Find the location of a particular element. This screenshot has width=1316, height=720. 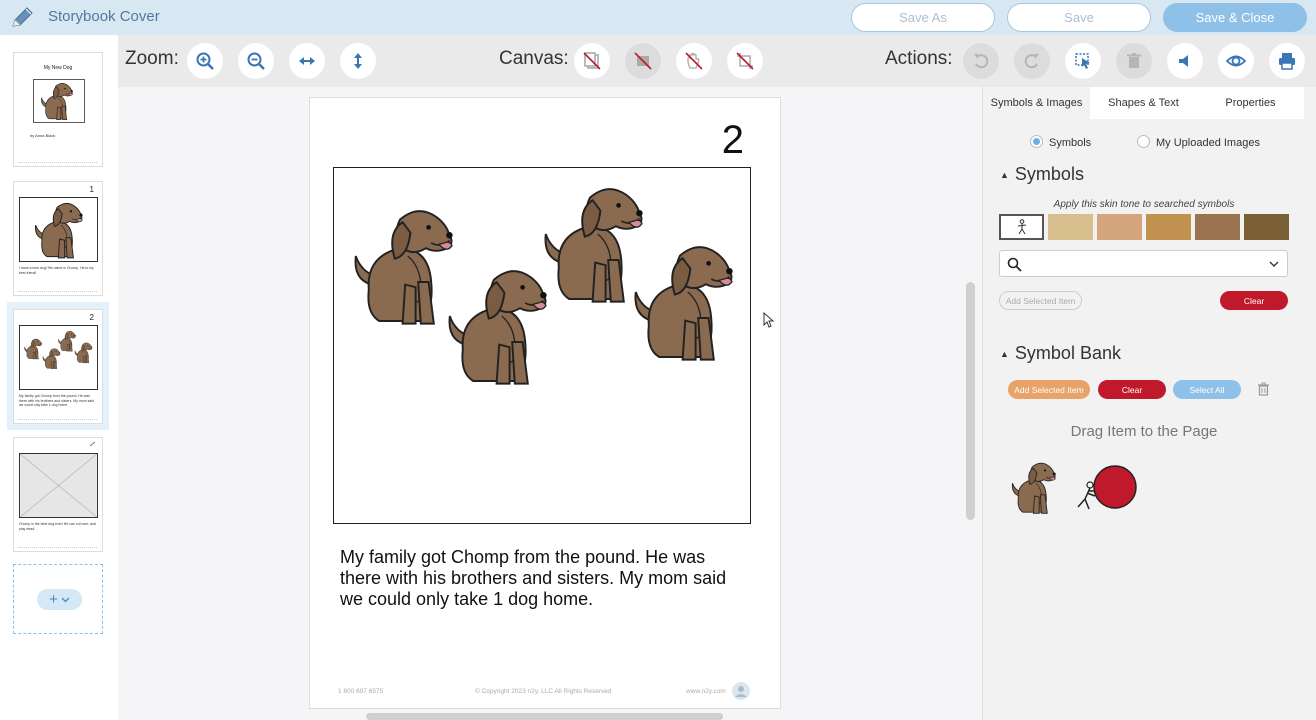

footer-url: www.n2y.com is located at coordinates (706, 691).